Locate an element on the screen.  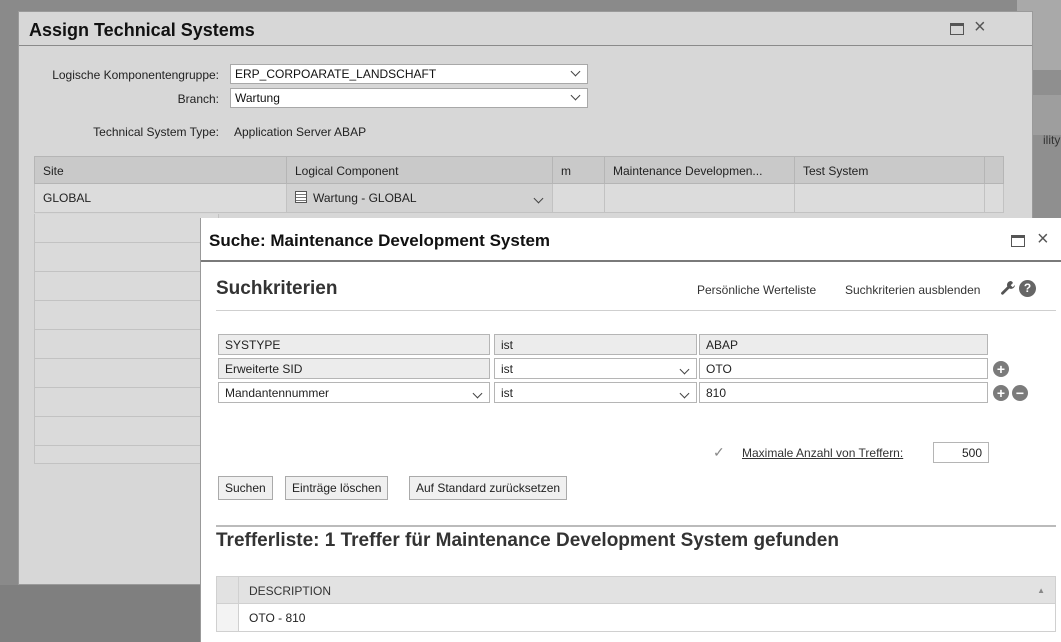
table-row: GLOBAL Wartung - GLOBAL is located at coordinates (519, 198).